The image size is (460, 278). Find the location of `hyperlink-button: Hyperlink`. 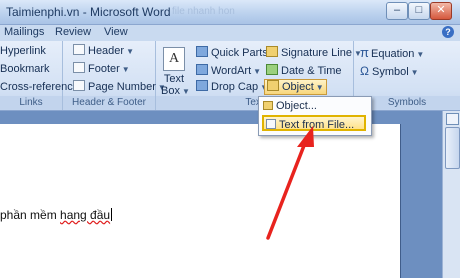

hyperlink-button: Hyperlink is located at coordinates (23, 51).